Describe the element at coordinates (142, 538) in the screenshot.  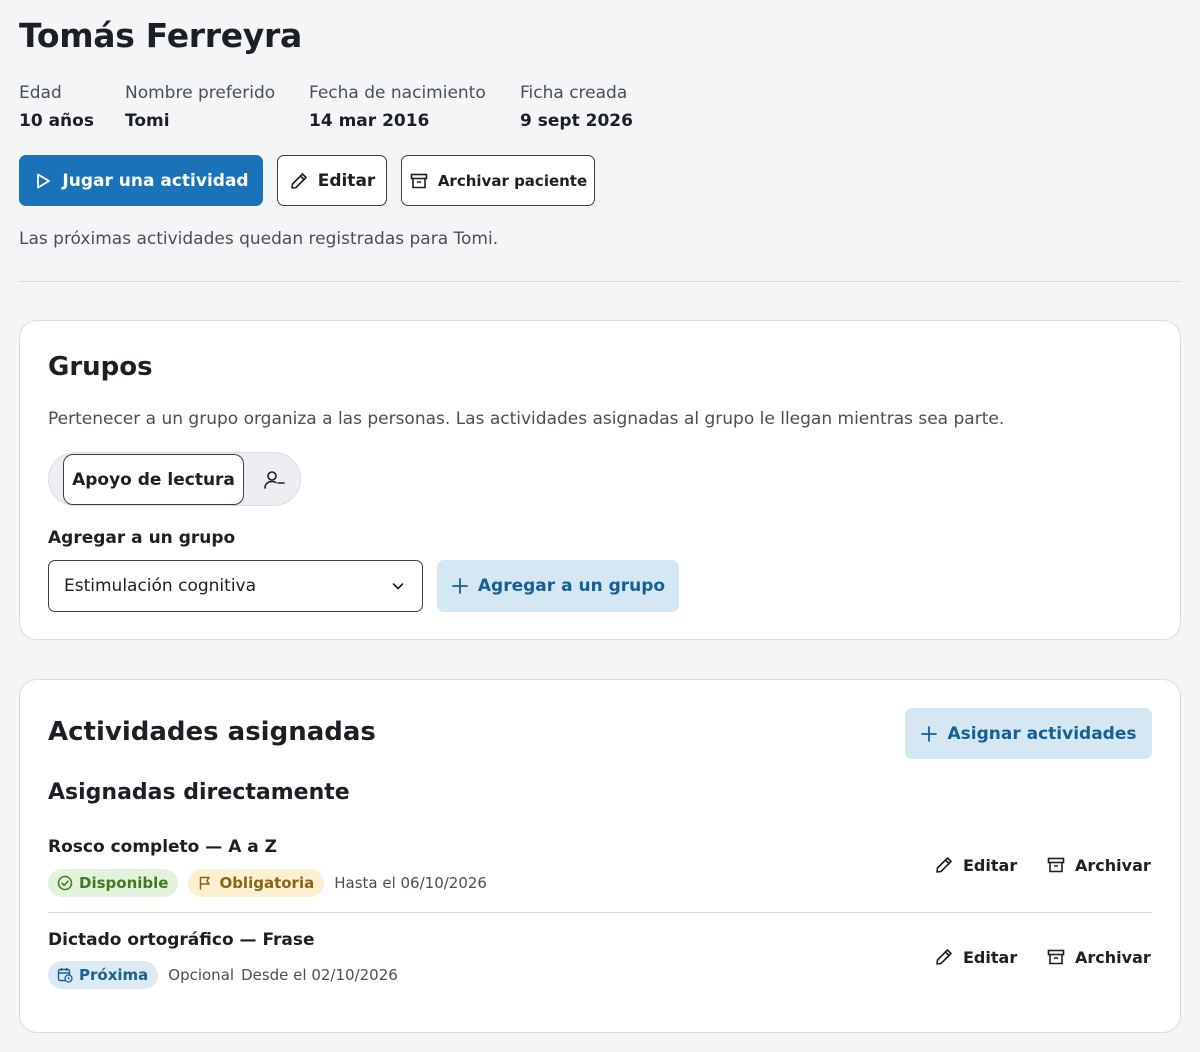
I see `add-to-group-label: Agregar a un grupo` at that location.